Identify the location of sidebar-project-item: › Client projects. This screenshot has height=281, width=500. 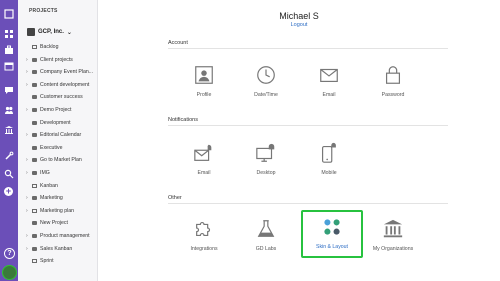
(57, 60).